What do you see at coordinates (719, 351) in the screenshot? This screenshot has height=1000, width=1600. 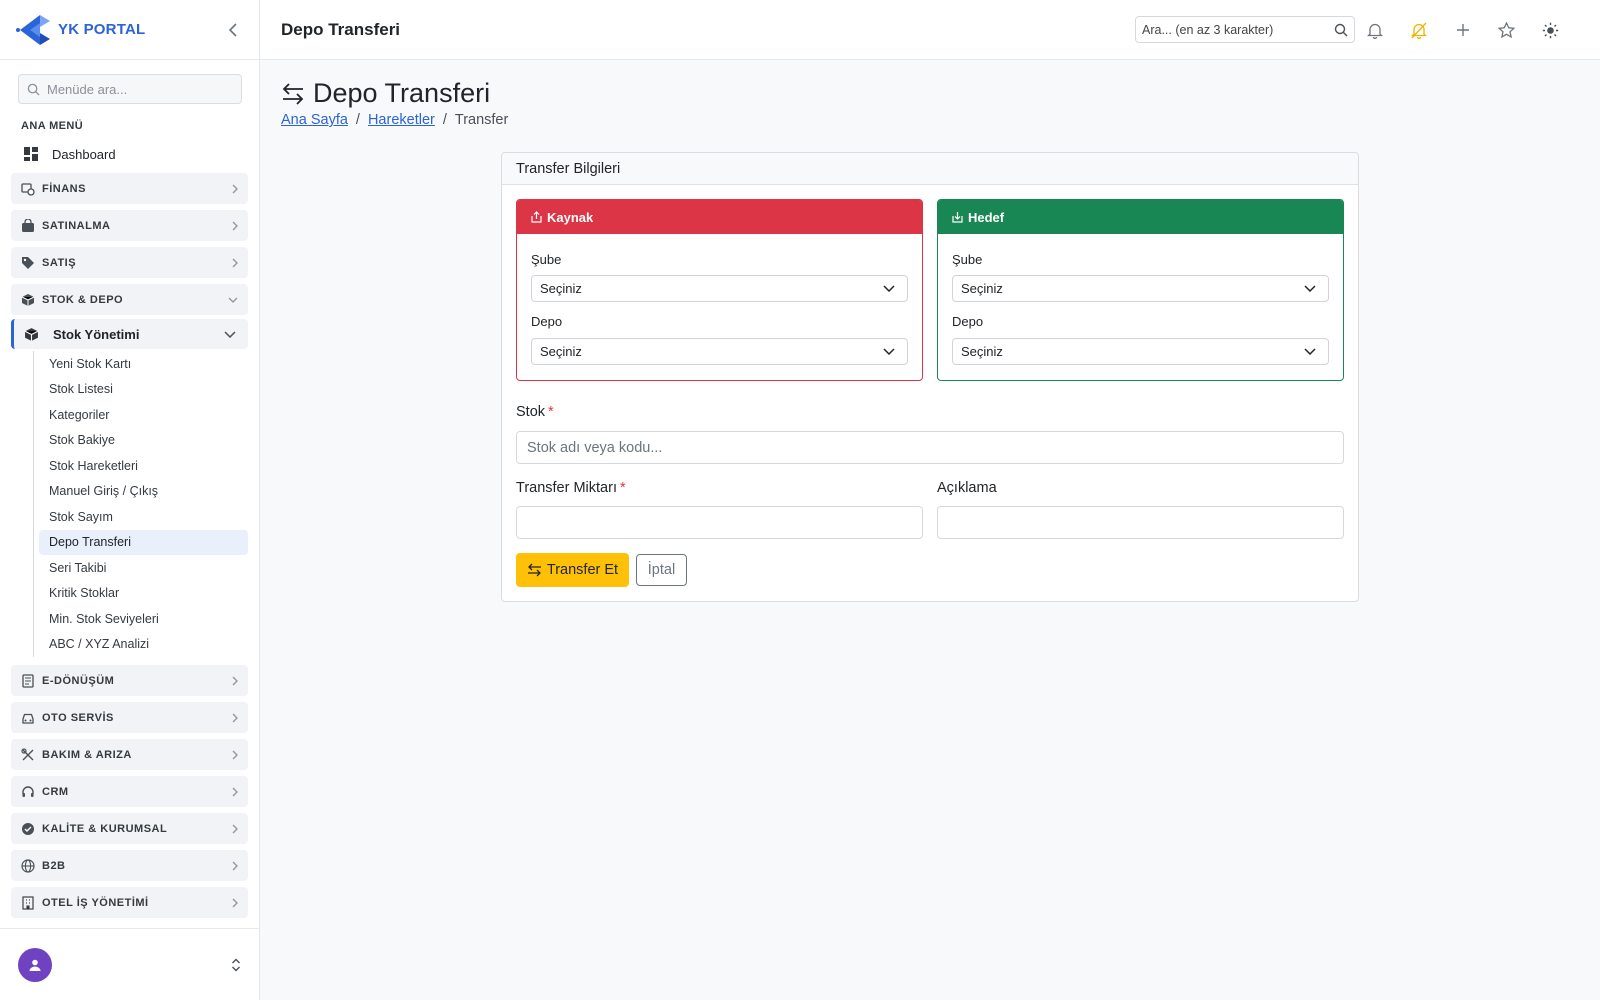 I see `source-depot-select: Seçiniz` at bounding box center [719, 351].